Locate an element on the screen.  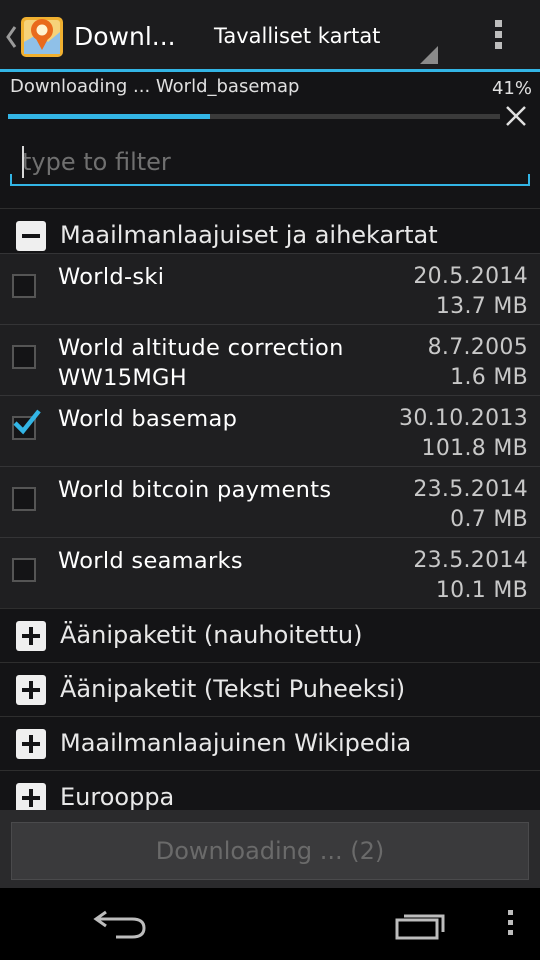
action-bar: Downl... Tavalliset kartat is located at coordinates (270, 36).